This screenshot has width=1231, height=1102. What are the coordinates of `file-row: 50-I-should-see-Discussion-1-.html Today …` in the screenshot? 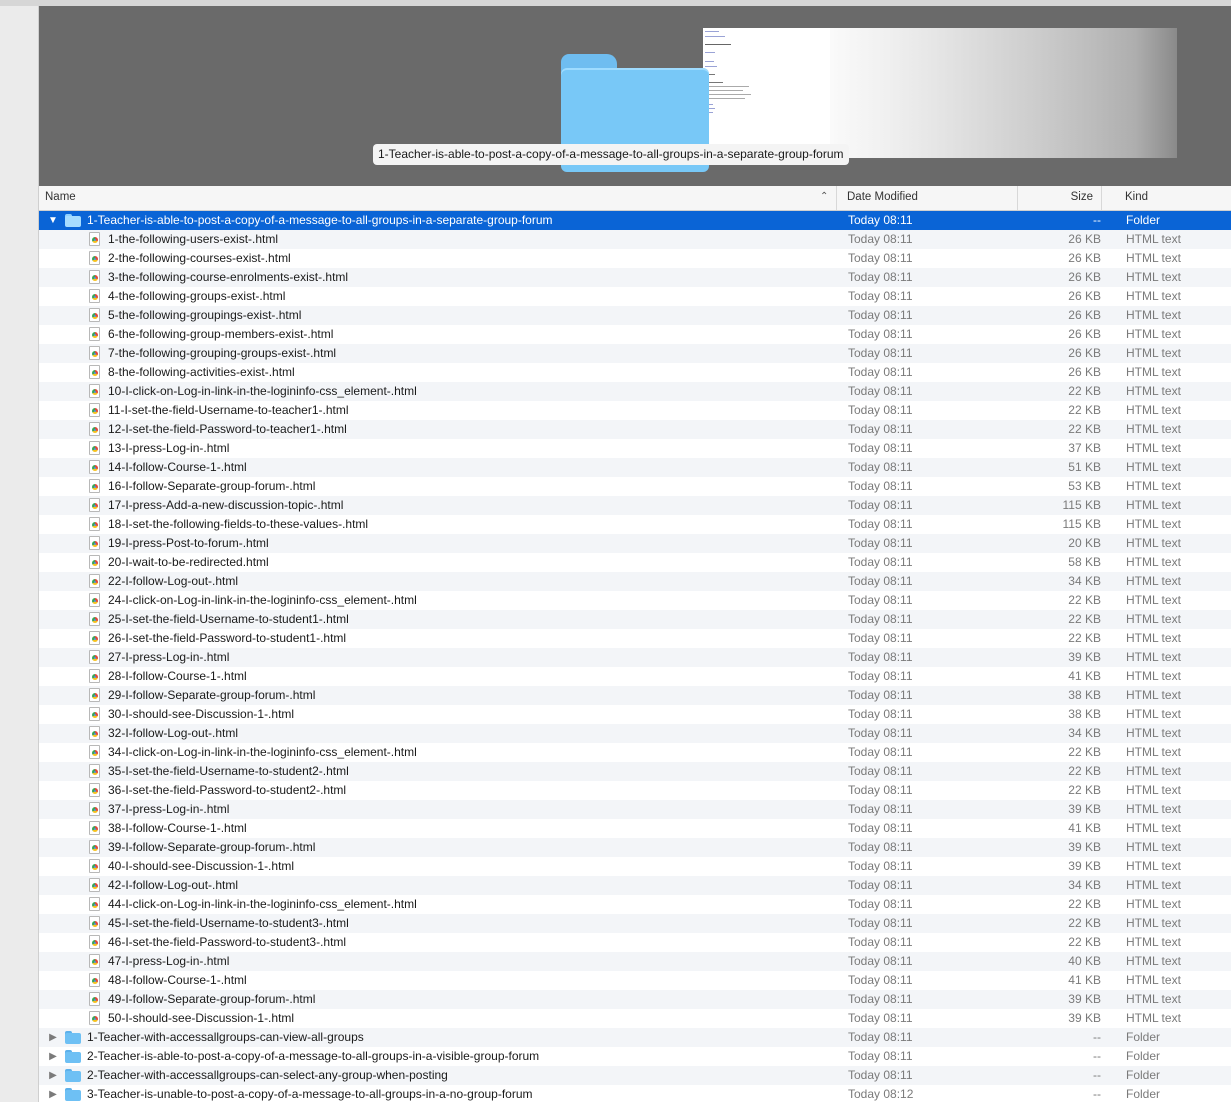 It's located at (635, 1018).